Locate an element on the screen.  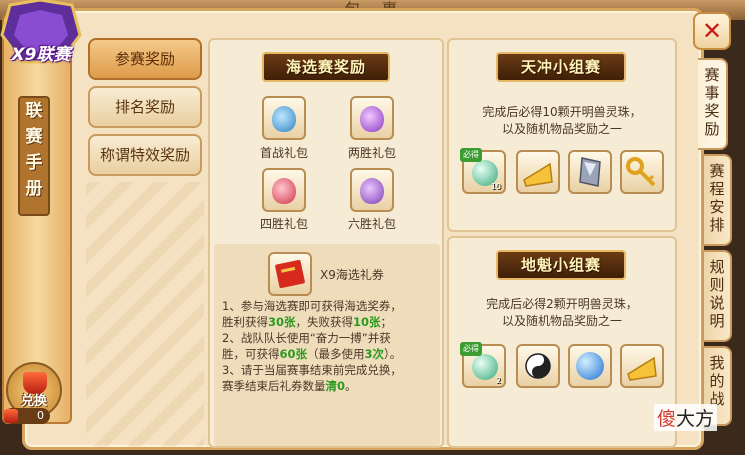
logo-text: X9联赛 is located at coordinates (41, 55).